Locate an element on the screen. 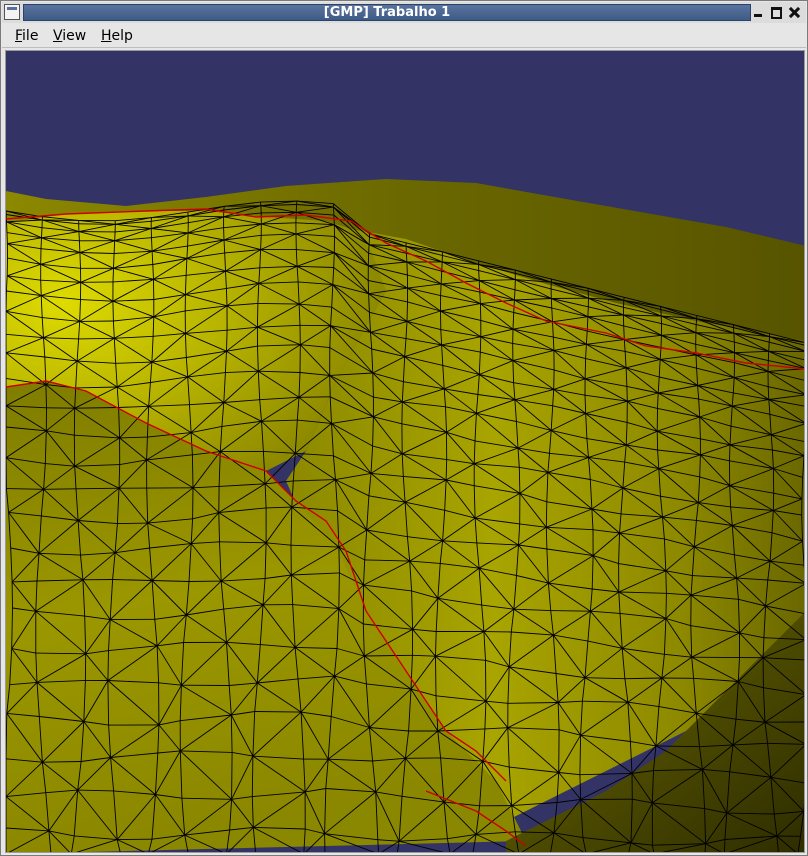 This screenshot has width=808, height=856. menu-help-rest: elp is located at coordinates (122, 36).